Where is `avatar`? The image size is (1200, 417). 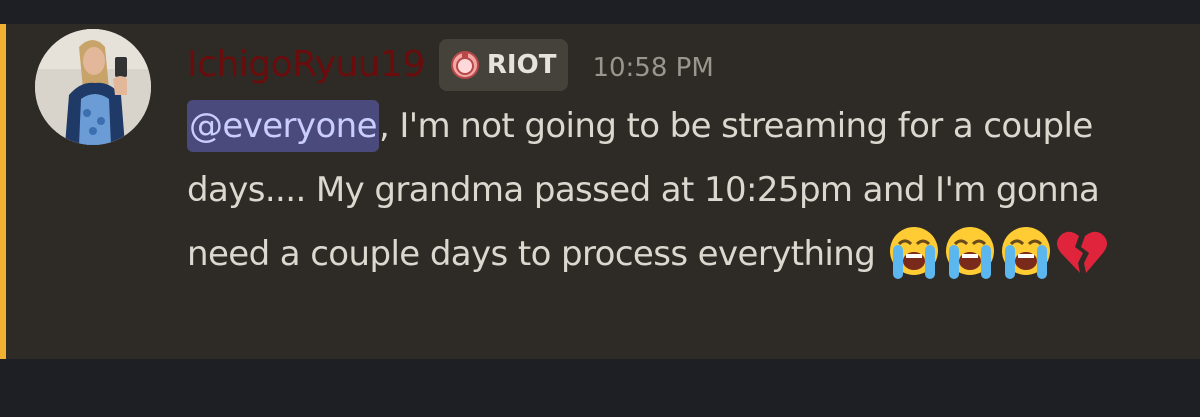 avatar is located at coordinates (93, 87).